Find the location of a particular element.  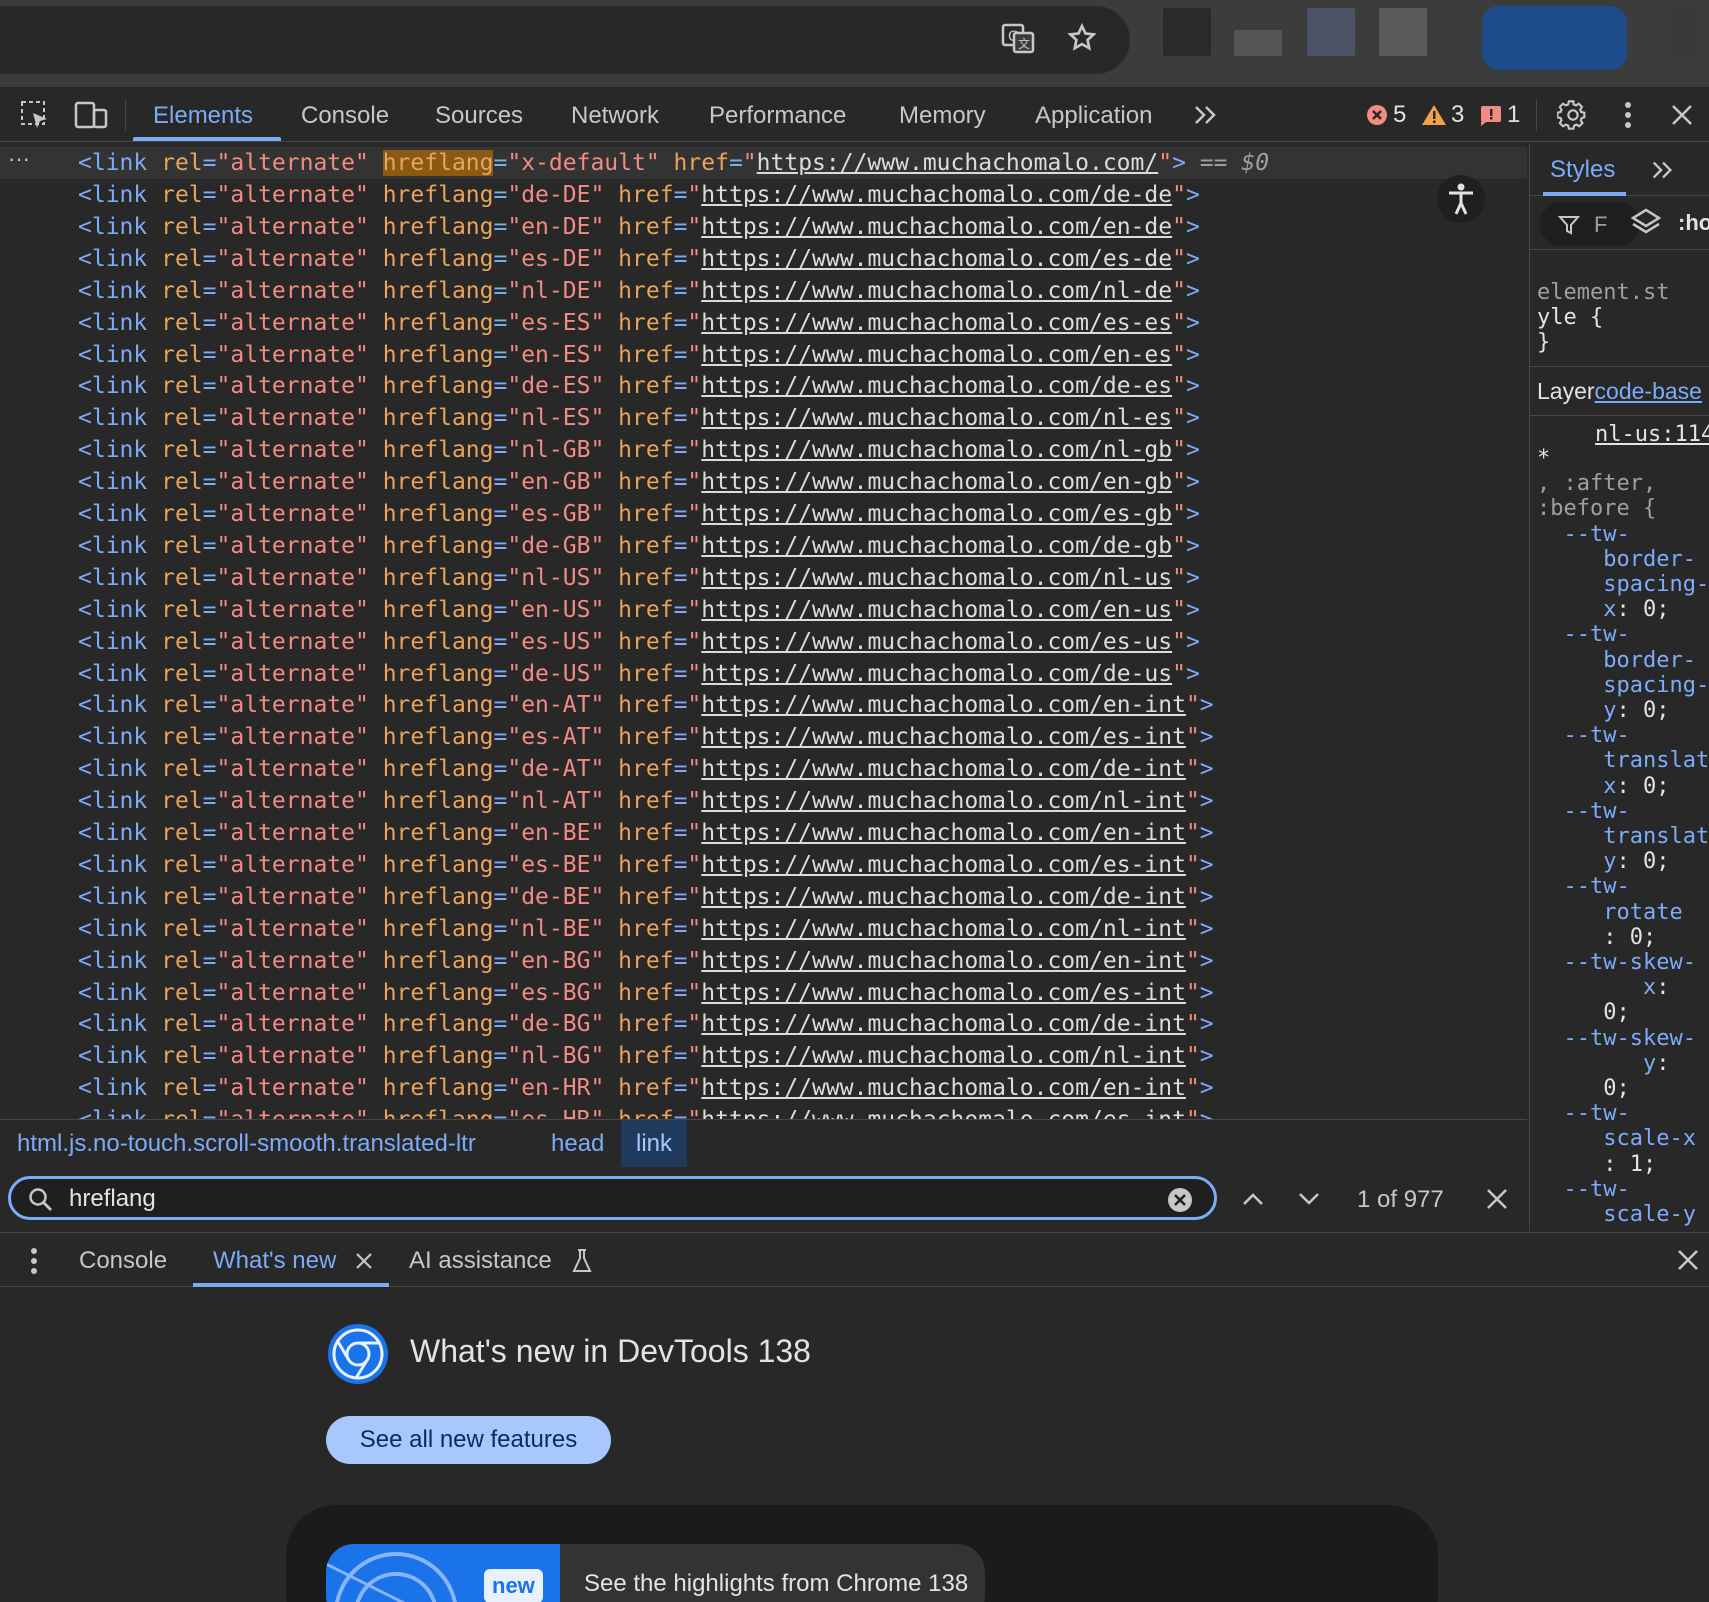

warning-count: 3 is located at coordinates (1442, 114).